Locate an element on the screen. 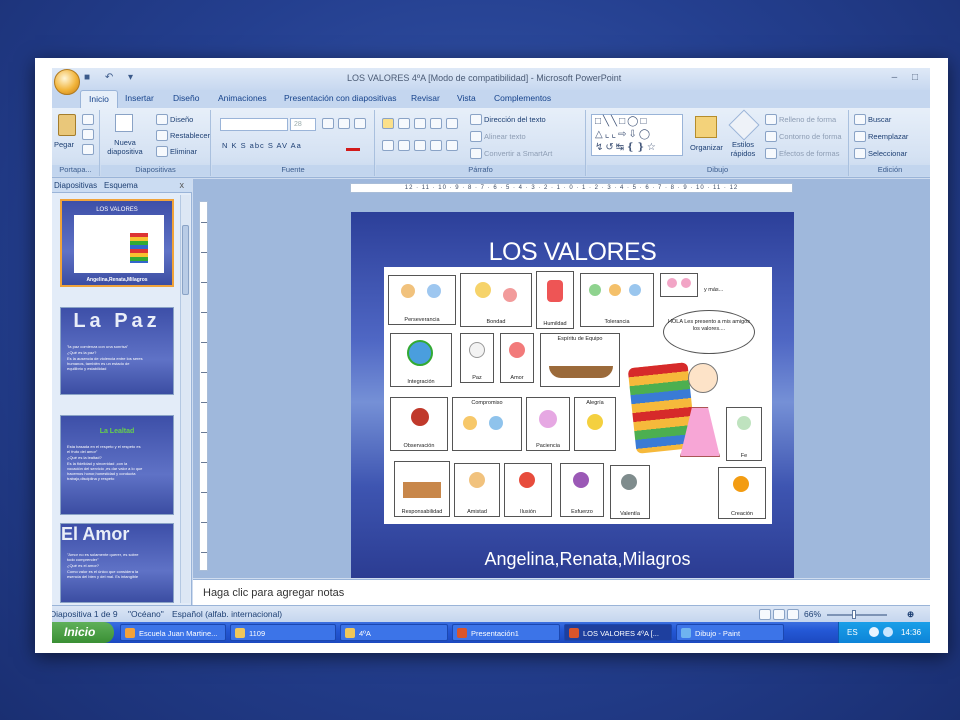  select-button: Seleccionar is located at coordinates (887, 153).